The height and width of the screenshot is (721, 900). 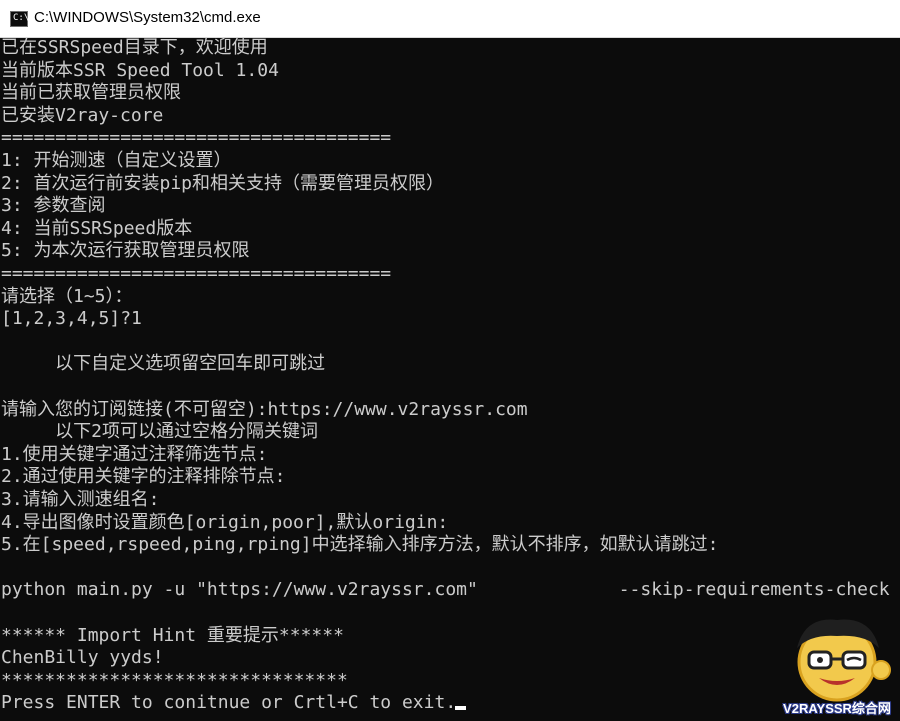 I want to click on window-titlebar: C:\ C:\WINDOWS\System32\cmd.exe, so click(x=450, y=19).